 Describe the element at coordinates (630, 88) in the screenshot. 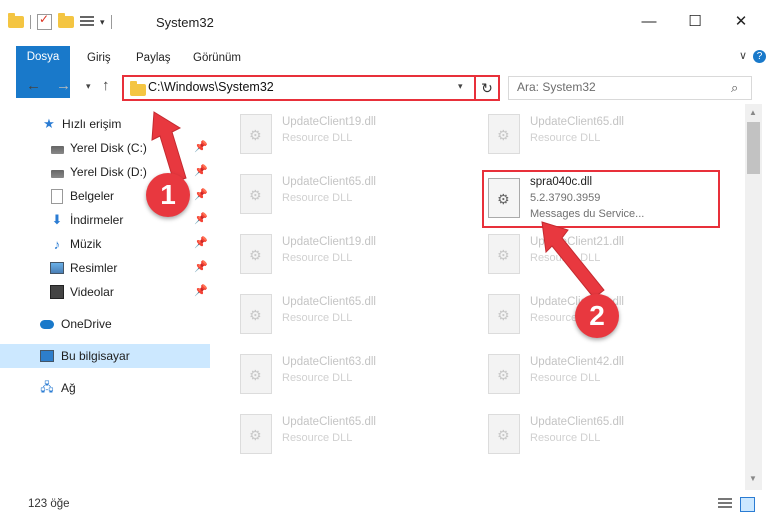

I see `search-box: Ara: System32 ⌕` at that location.